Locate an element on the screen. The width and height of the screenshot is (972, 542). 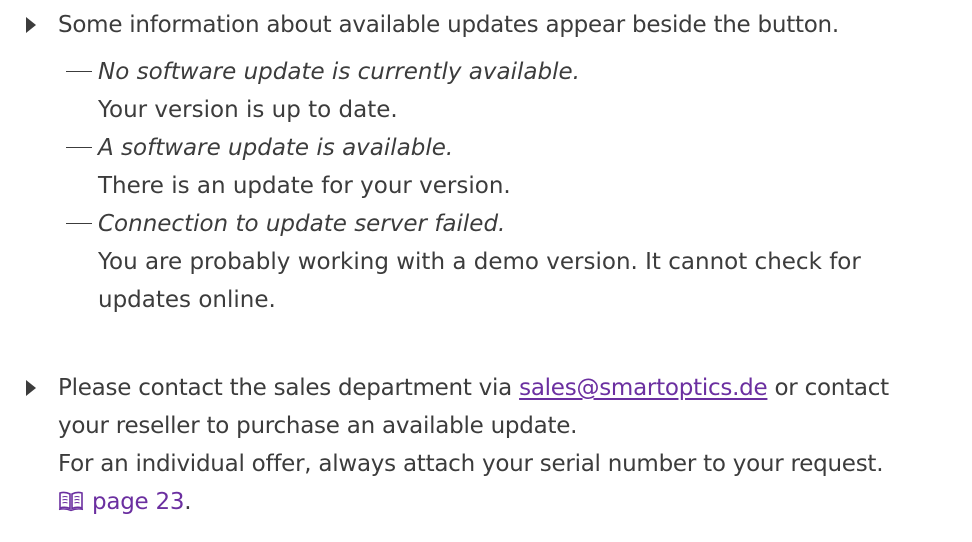
contact-text-after-link: or contact is located at coordinates (828, 388).